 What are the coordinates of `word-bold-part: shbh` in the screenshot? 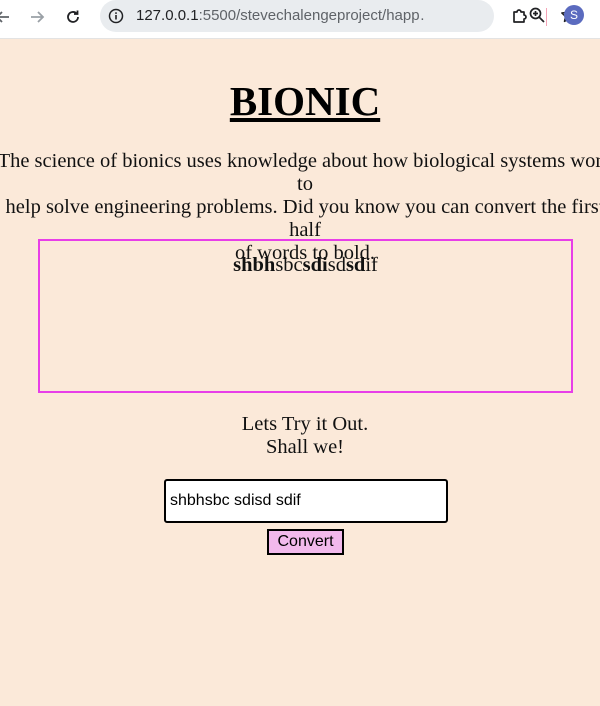 It's located at (254, 265).